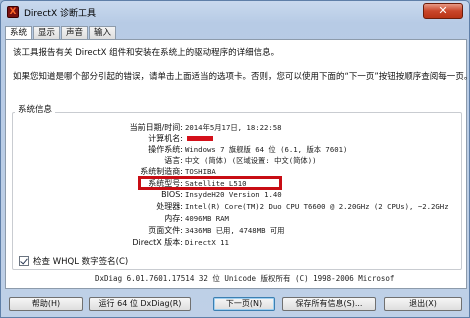 The image size is (470, 318). I want to click on info-row-language: 语言: 中文 (简体) (区域设置: 中文(简体)), so click(226, 160).